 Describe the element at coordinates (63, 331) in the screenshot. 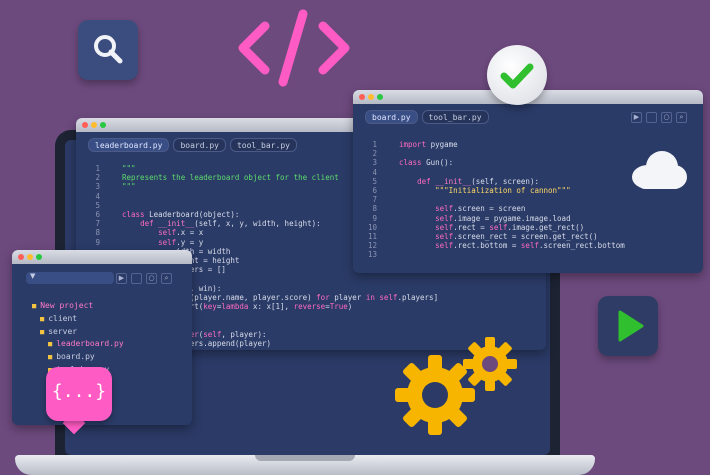

I see `tree-item-label: server` at that location.